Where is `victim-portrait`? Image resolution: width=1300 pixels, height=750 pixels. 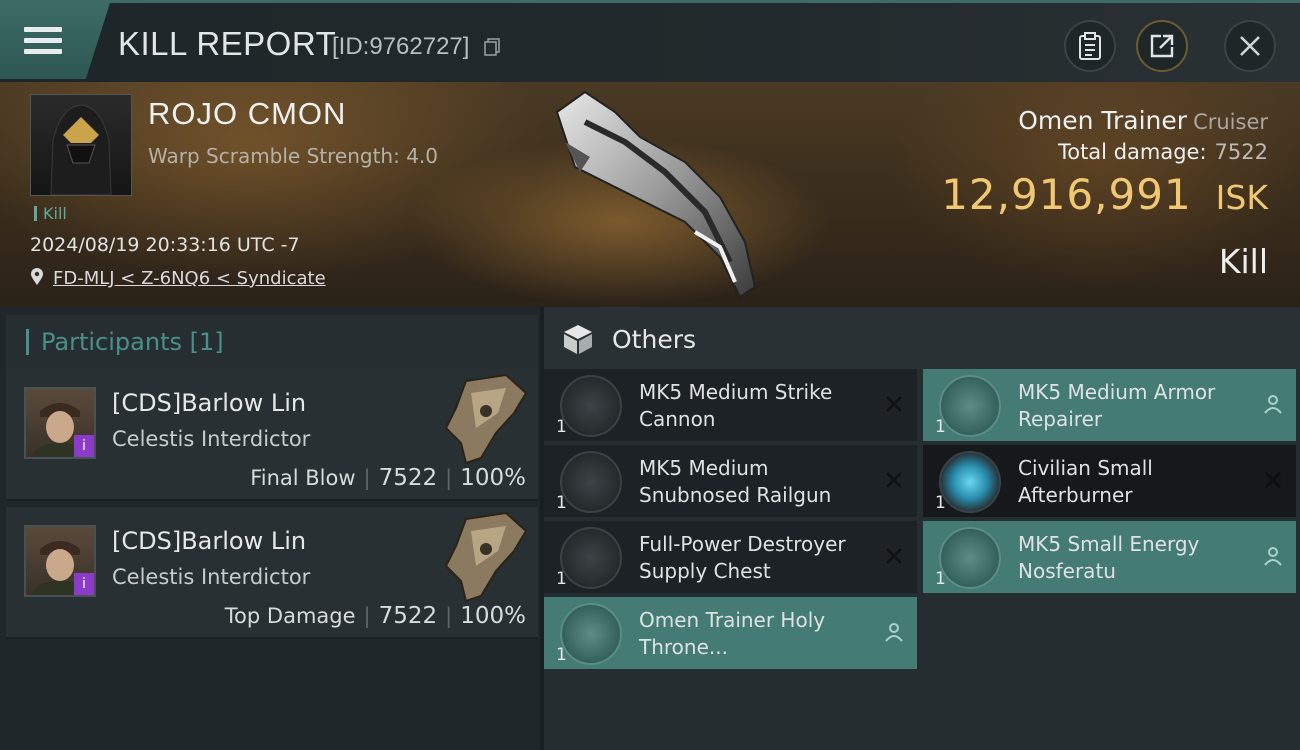 victim-portrait is located at coordinates (81, 145).